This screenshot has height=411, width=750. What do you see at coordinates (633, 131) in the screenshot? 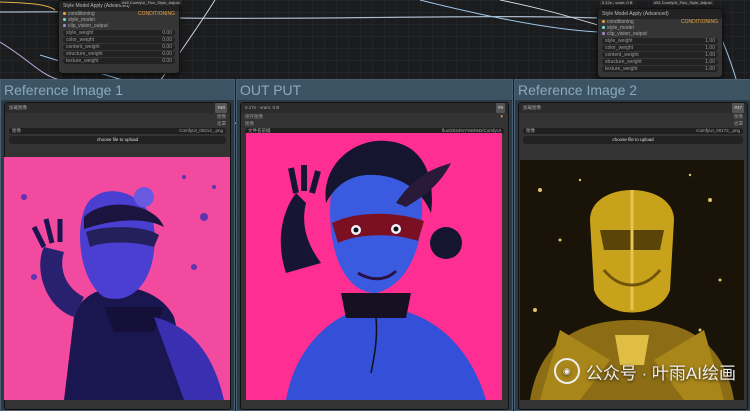
I see `image-select: 图像 ComfyUI_00172_.png` at bounding box center [633, 131].